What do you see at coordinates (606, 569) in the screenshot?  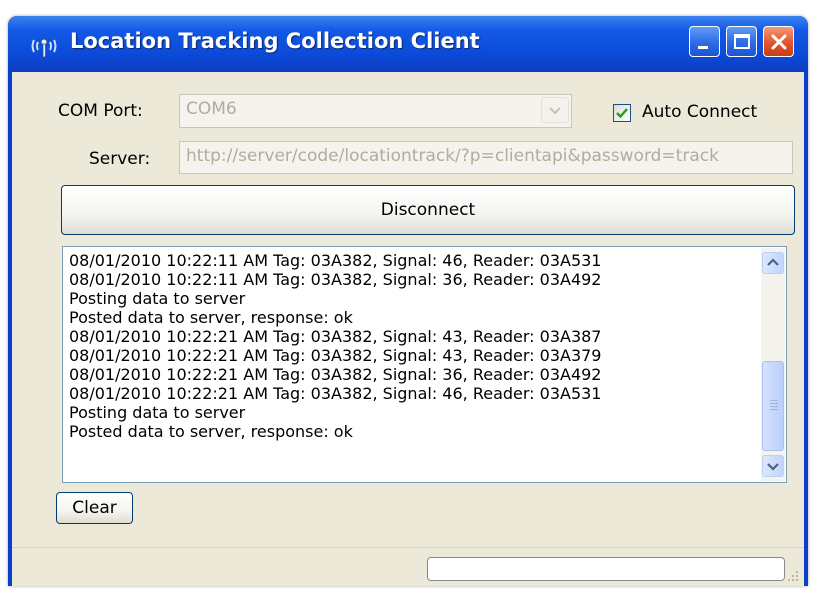 I see `status-panel` at bounding box center [606, 569].